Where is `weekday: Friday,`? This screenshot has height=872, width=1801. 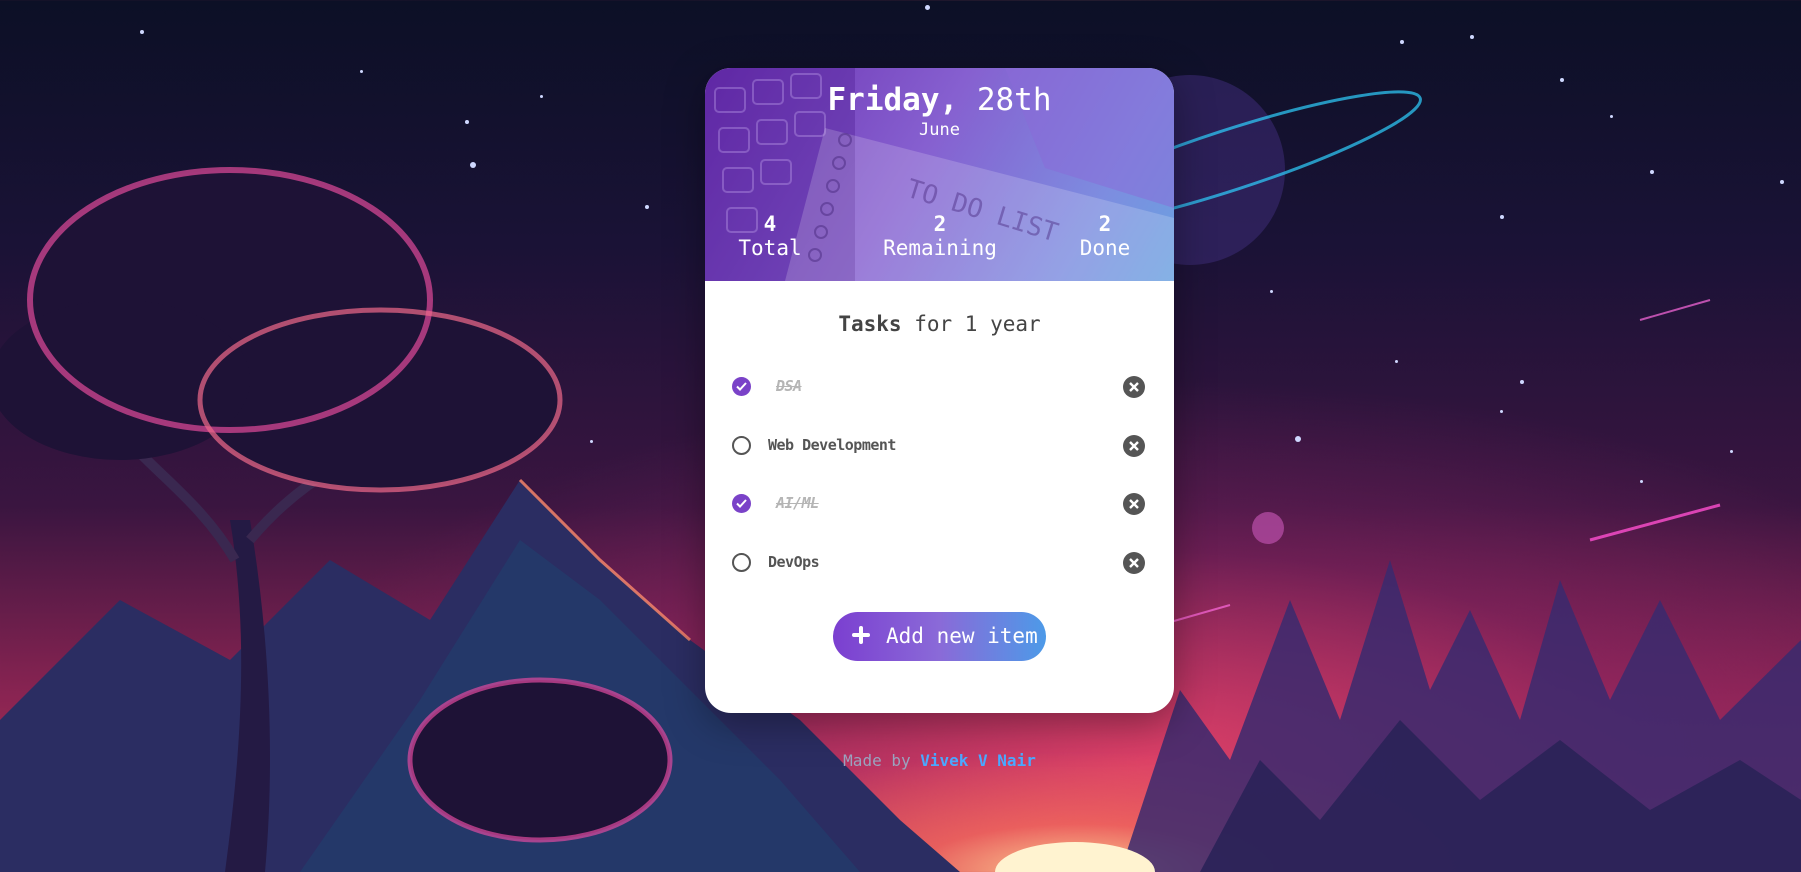 weekday: Friday, is located at coordinates (893, 100).